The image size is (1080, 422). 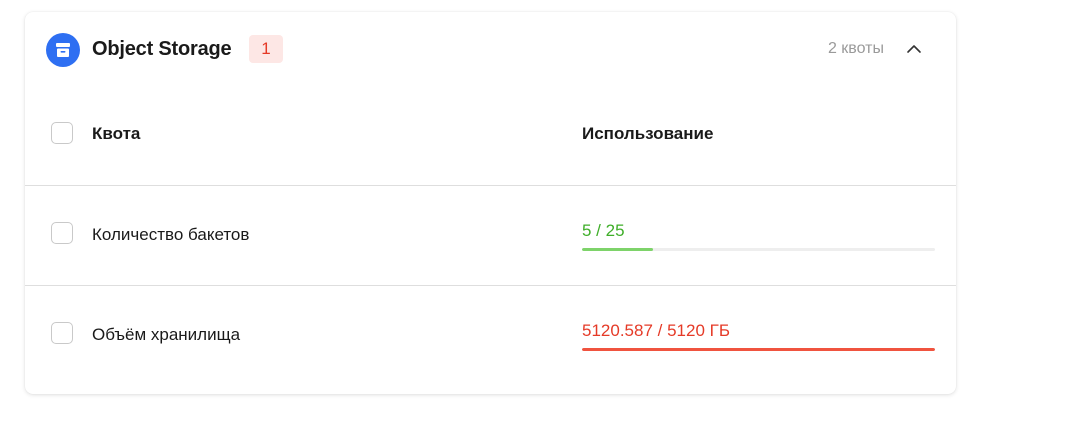 I want to click on collapse-button, so click(x=914, y=49).